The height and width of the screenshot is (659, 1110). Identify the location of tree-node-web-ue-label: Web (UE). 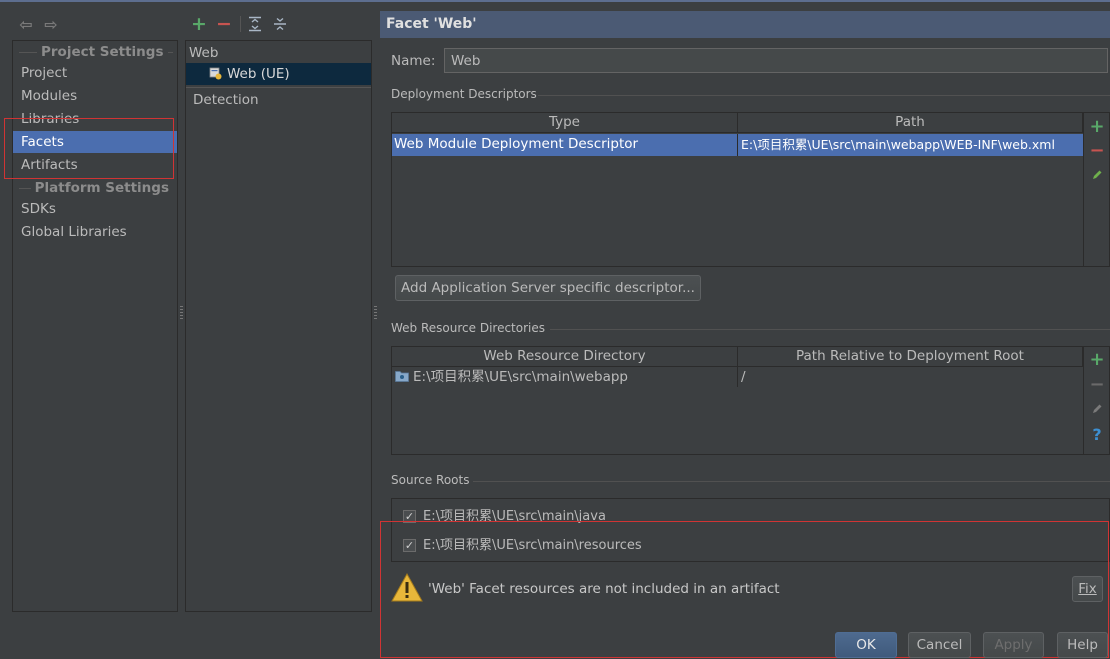
(258, 74).